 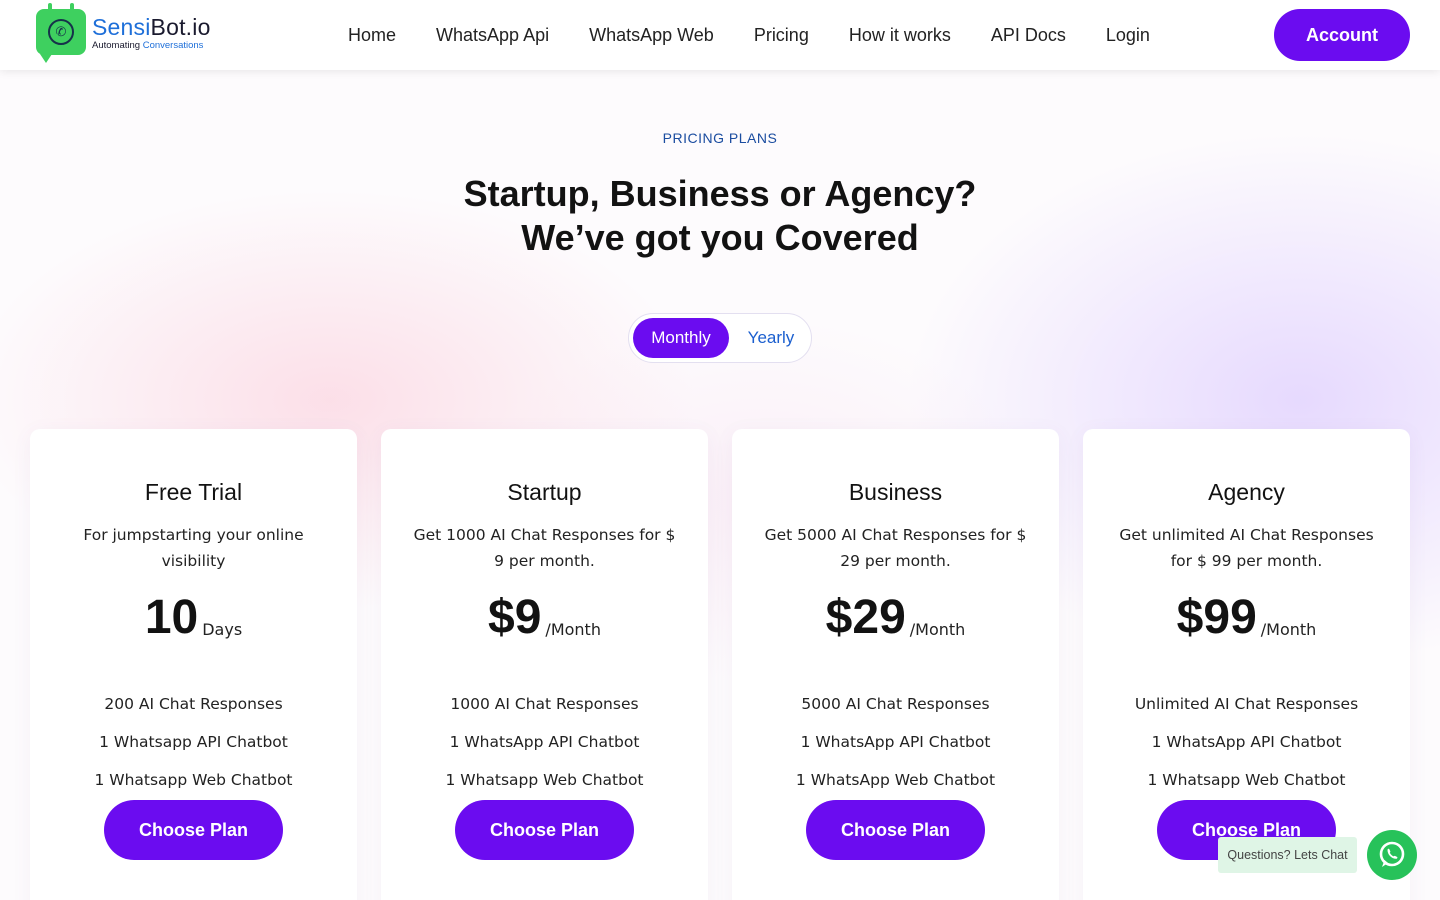 I want to click on plan-title: Business, so click(x=895, y=492).